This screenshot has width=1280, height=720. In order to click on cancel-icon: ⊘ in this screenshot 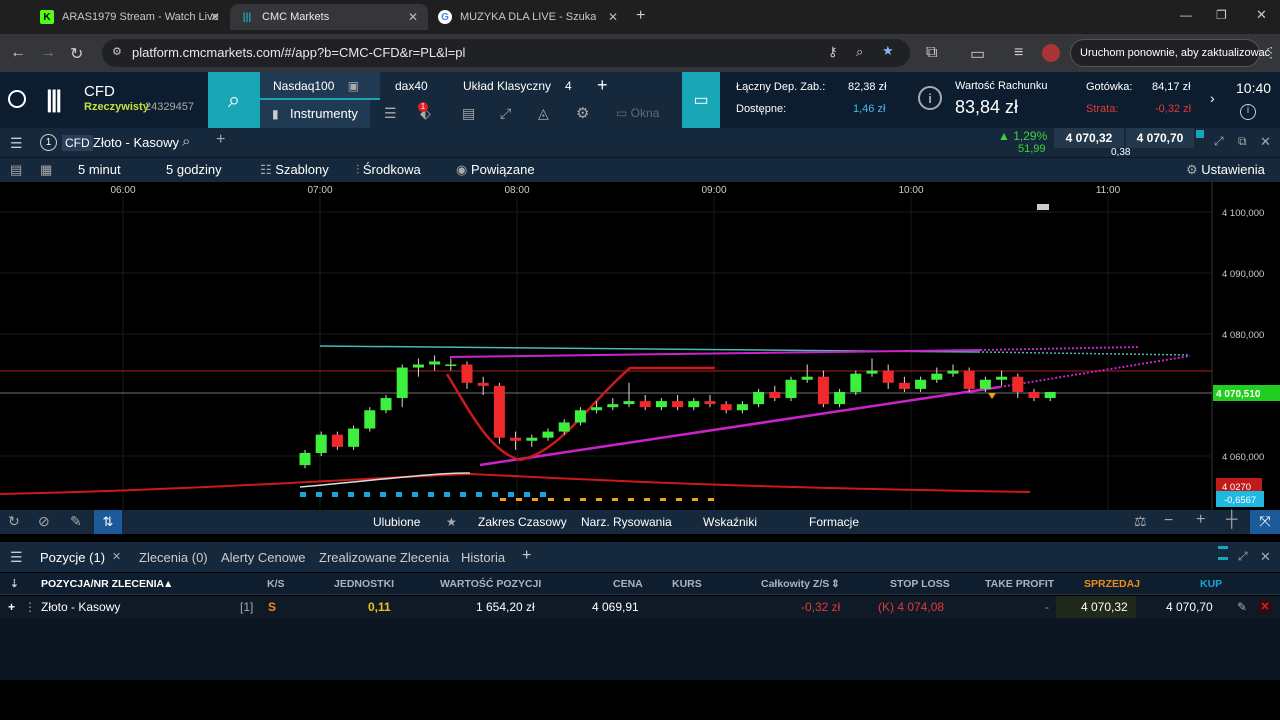, I will do `click(44, 521)`.